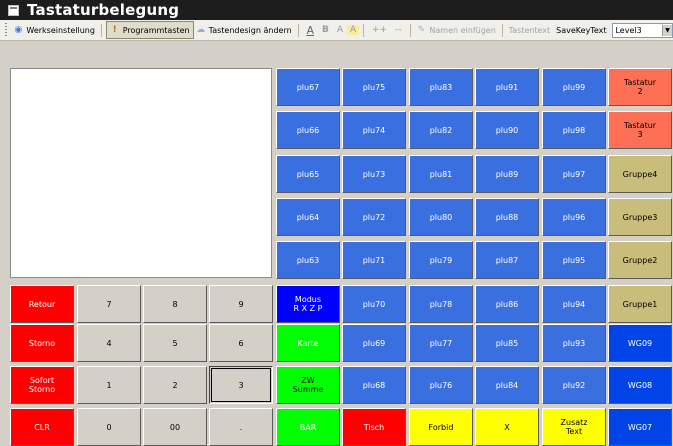 This screenshot has height=446, width=673. Describe the element at coordinates (441, 304) in the screenshot. I see `key-plu78: plu78` at that location.